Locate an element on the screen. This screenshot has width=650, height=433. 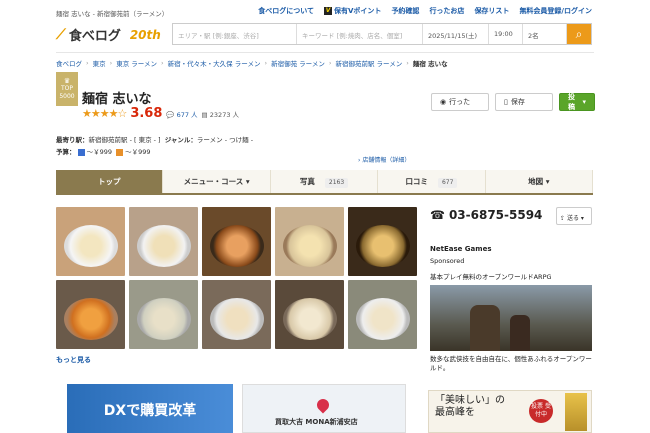
vpoint-icon: V is located at coordinates (328, 11).